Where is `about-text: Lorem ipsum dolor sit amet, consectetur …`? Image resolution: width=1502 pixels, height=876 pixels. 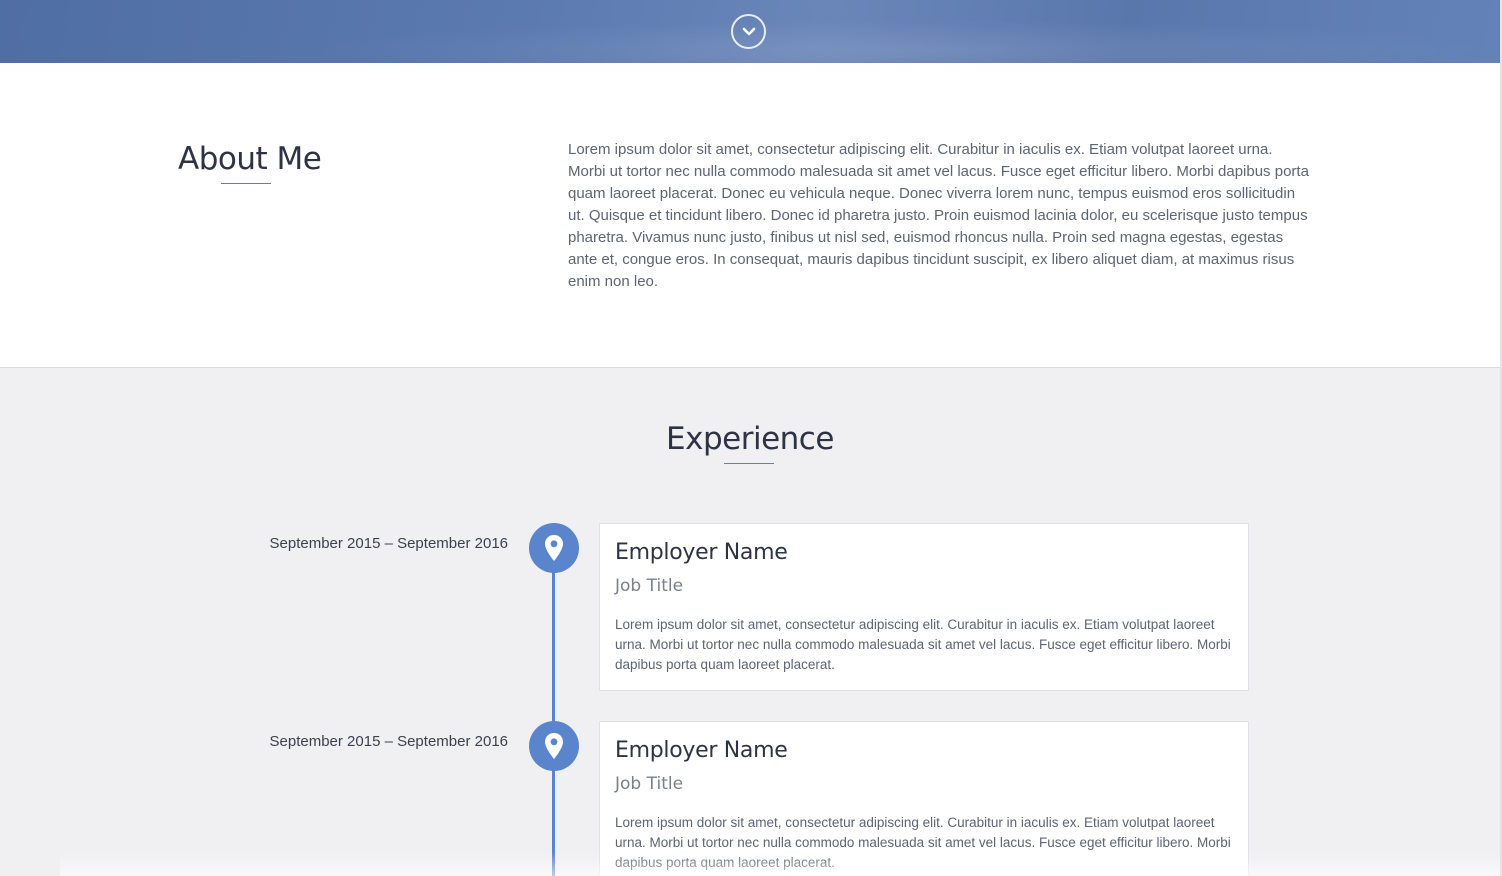
about-text: Lorem ipsum dolor sit amet, consectetur … is located at coordinates (938, 215).